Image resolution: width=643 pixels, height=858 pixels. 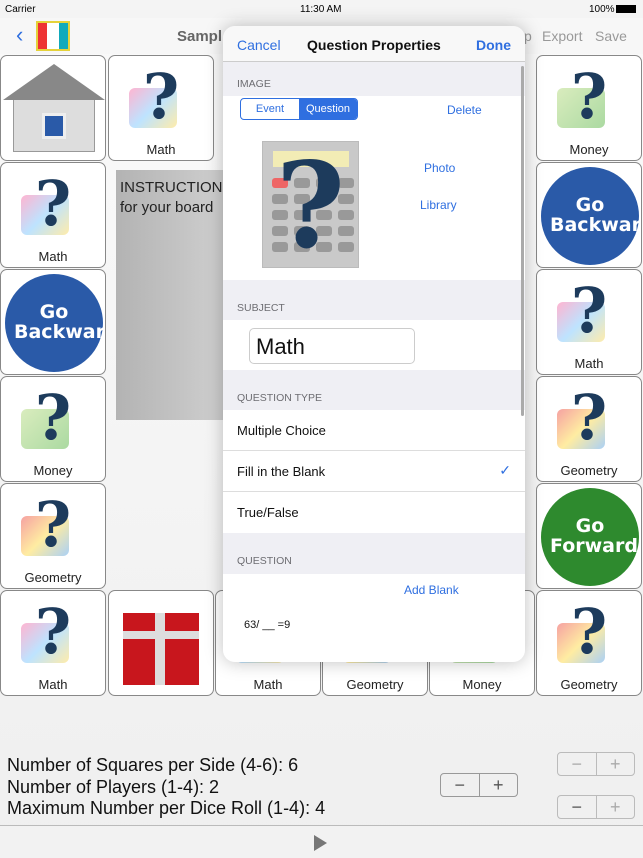 I want to click on carrier: Carrier, so click(x=20, y=9).